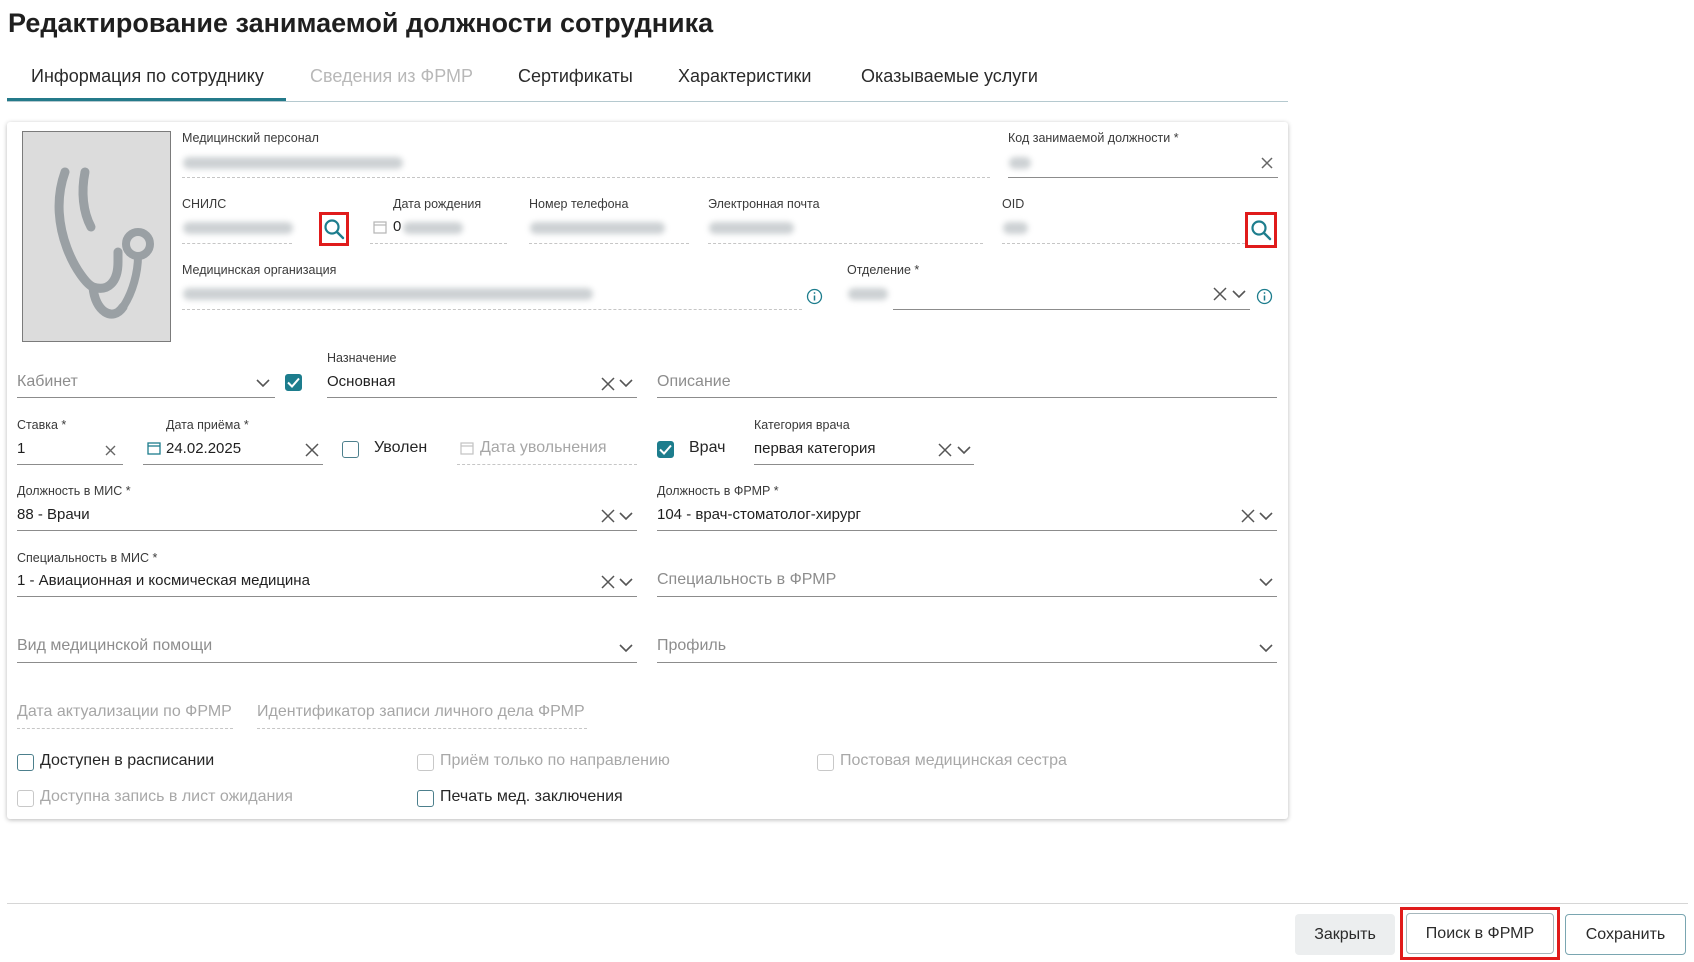 The image size is (1694, 962). I want to click on schedule-checkbox, so click(25, 762).